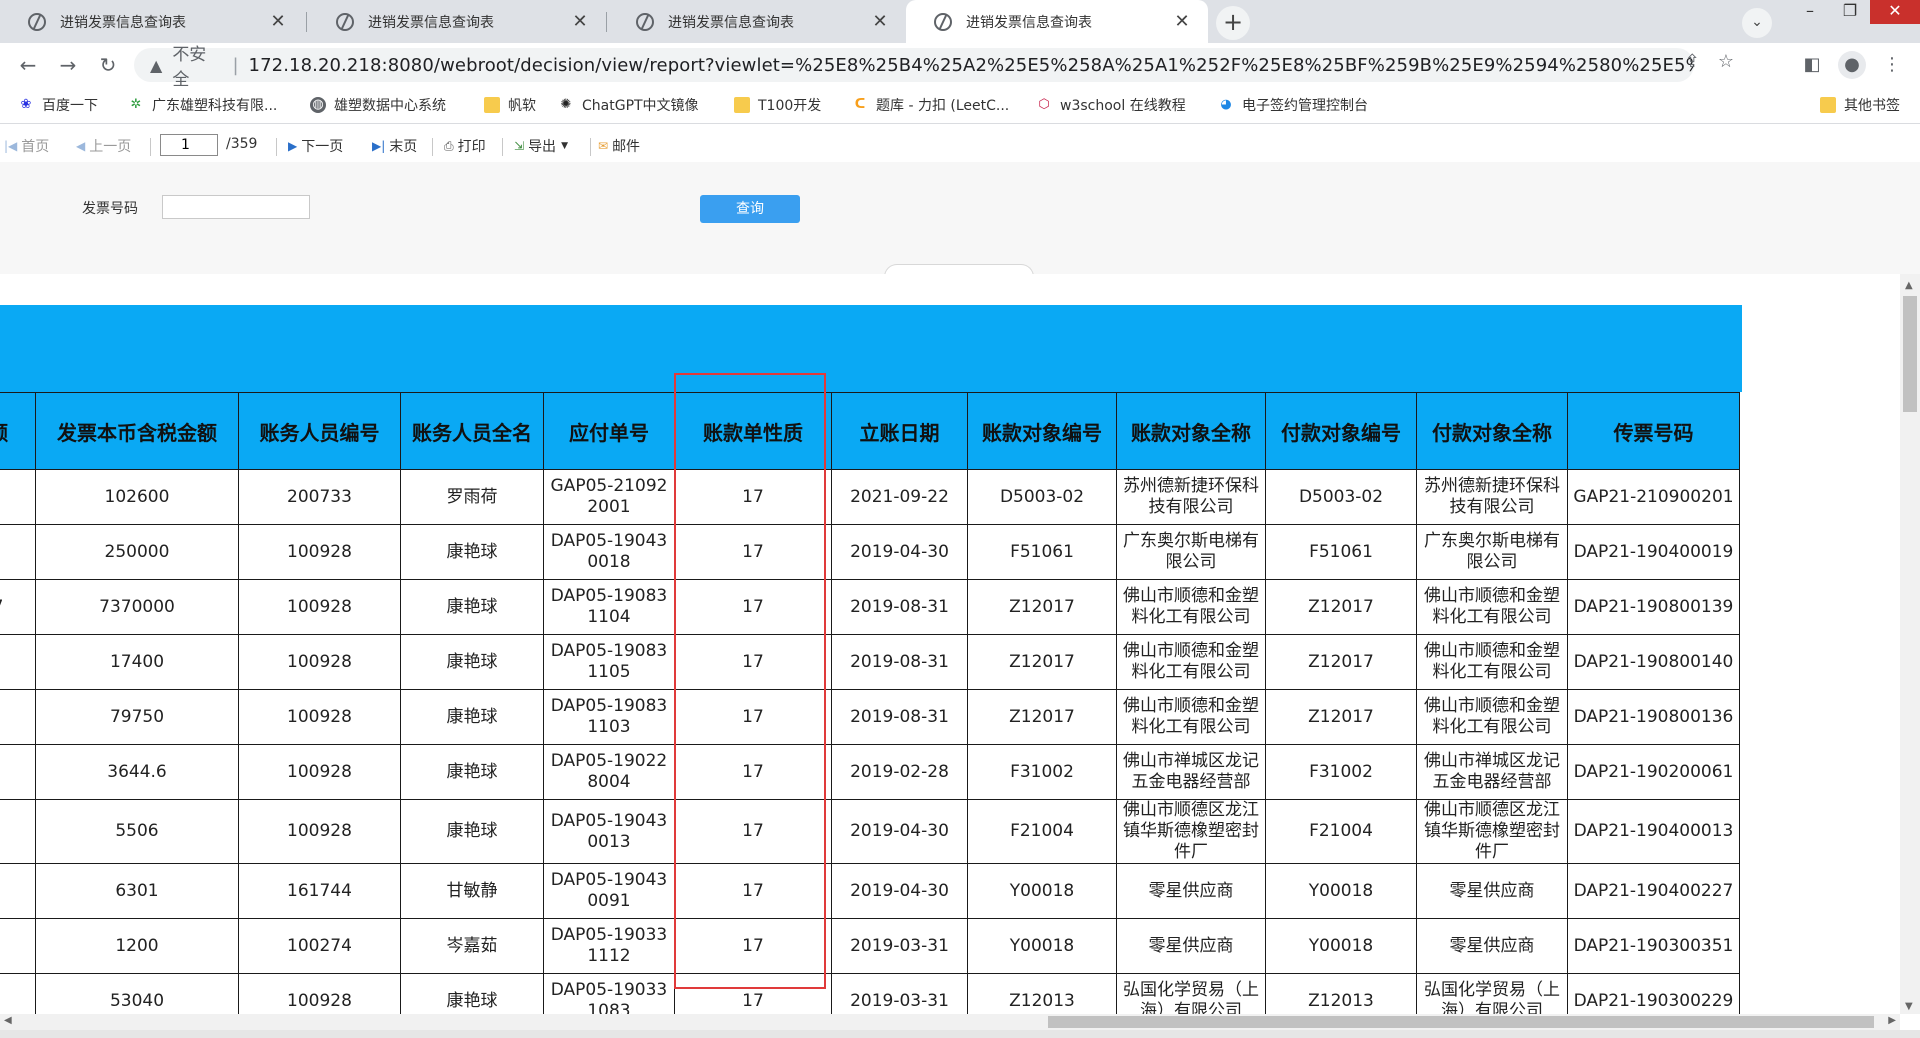  I want to click on warning-triangle-icon: ▲, so click(156, 65).